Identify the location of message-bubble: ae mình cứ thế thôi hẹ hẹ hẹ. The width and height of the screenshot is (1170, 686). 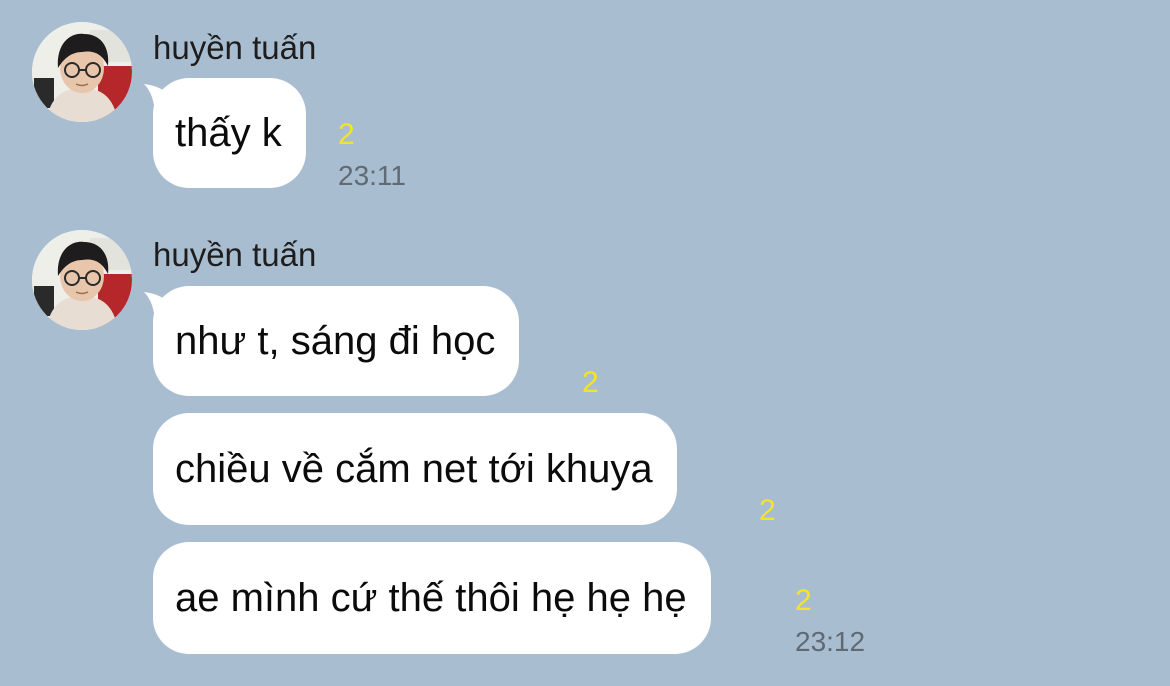
(432, 598).